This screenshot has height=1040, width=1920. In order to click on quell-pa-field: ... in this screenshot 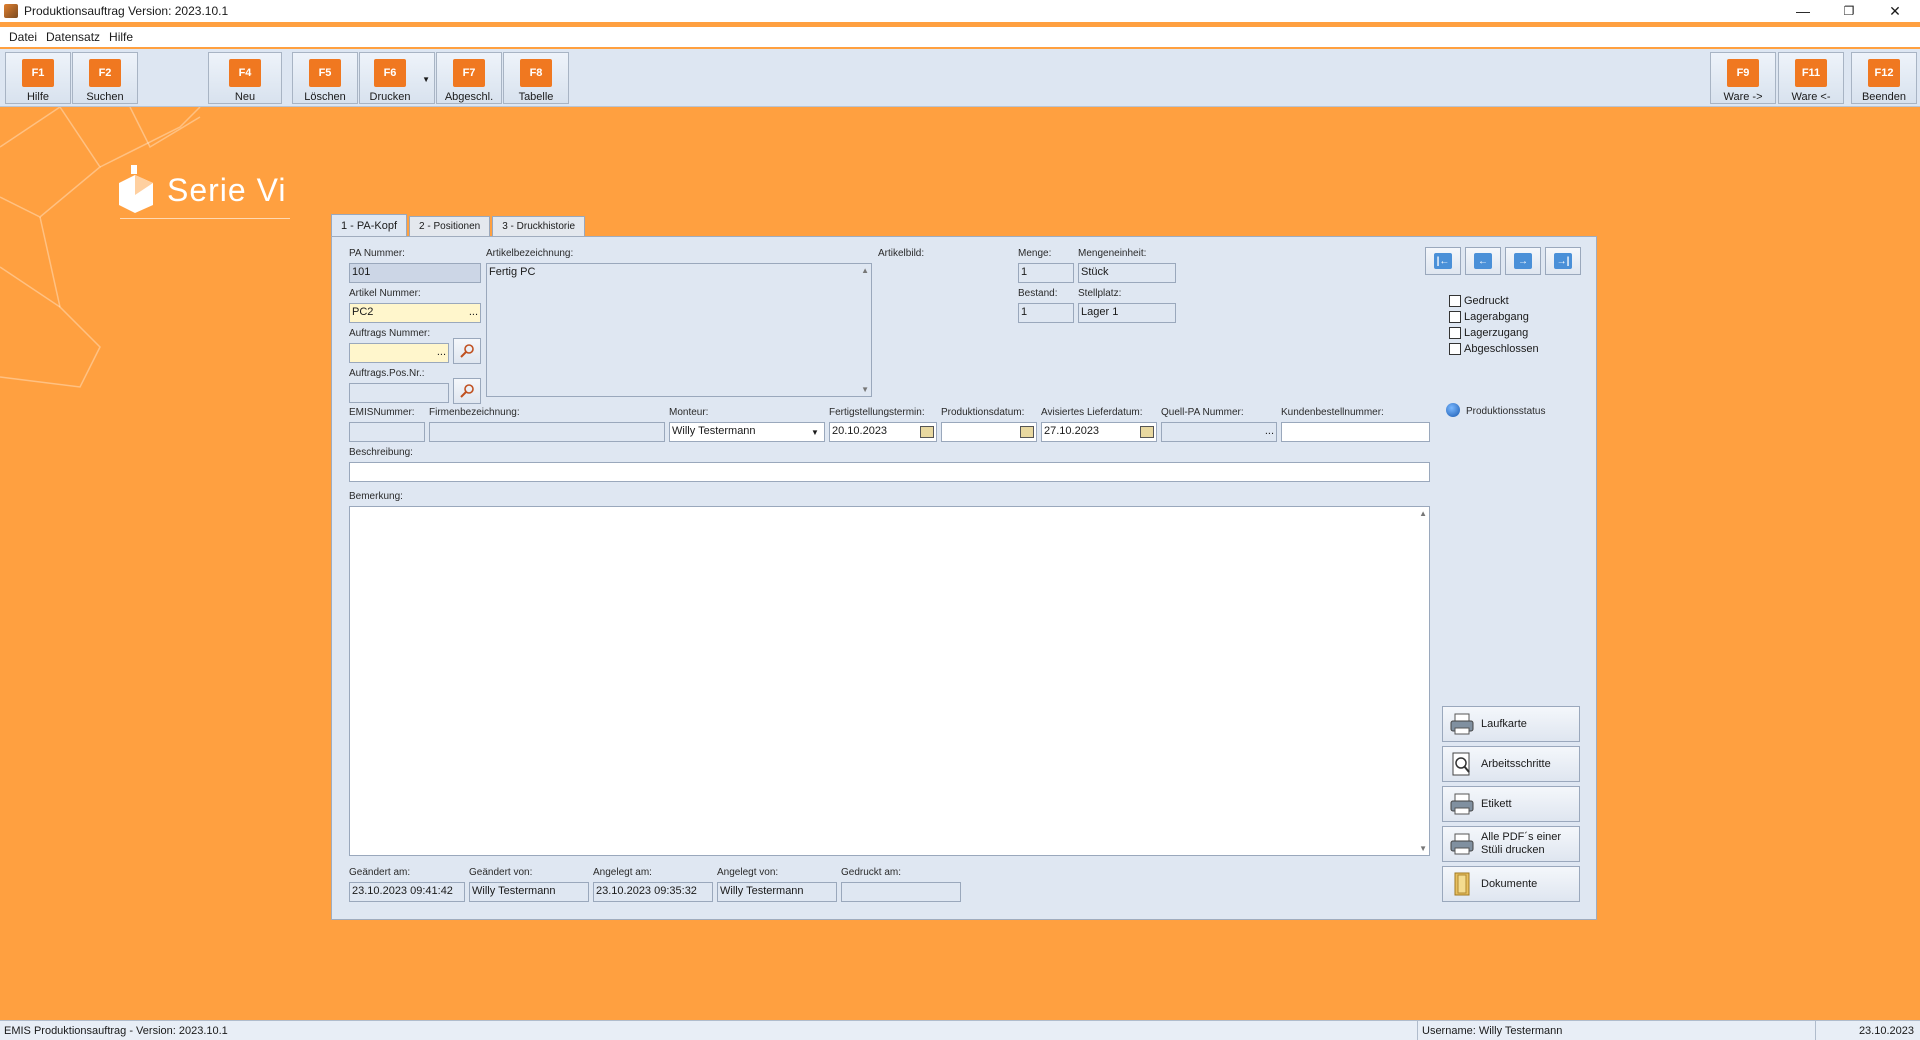, I will do `click(1219, 432)`.